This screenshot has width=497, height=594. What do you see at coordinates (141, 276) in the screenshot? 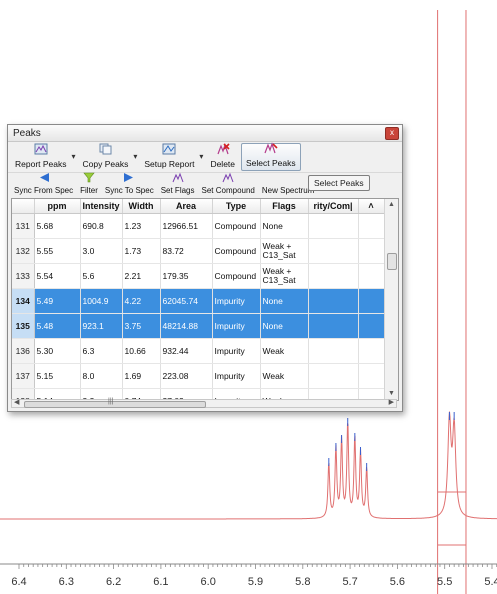
I see `cell-width: 2.21` at bounding box center [141, 276].